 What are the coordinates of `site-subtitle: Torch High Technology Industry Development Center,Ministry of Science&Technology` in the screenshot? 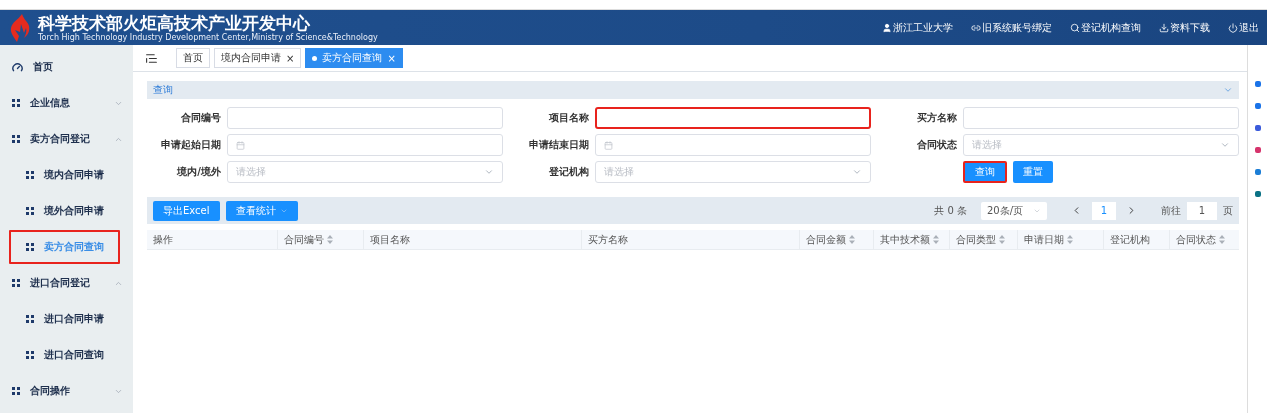 It's located at (208, 37).